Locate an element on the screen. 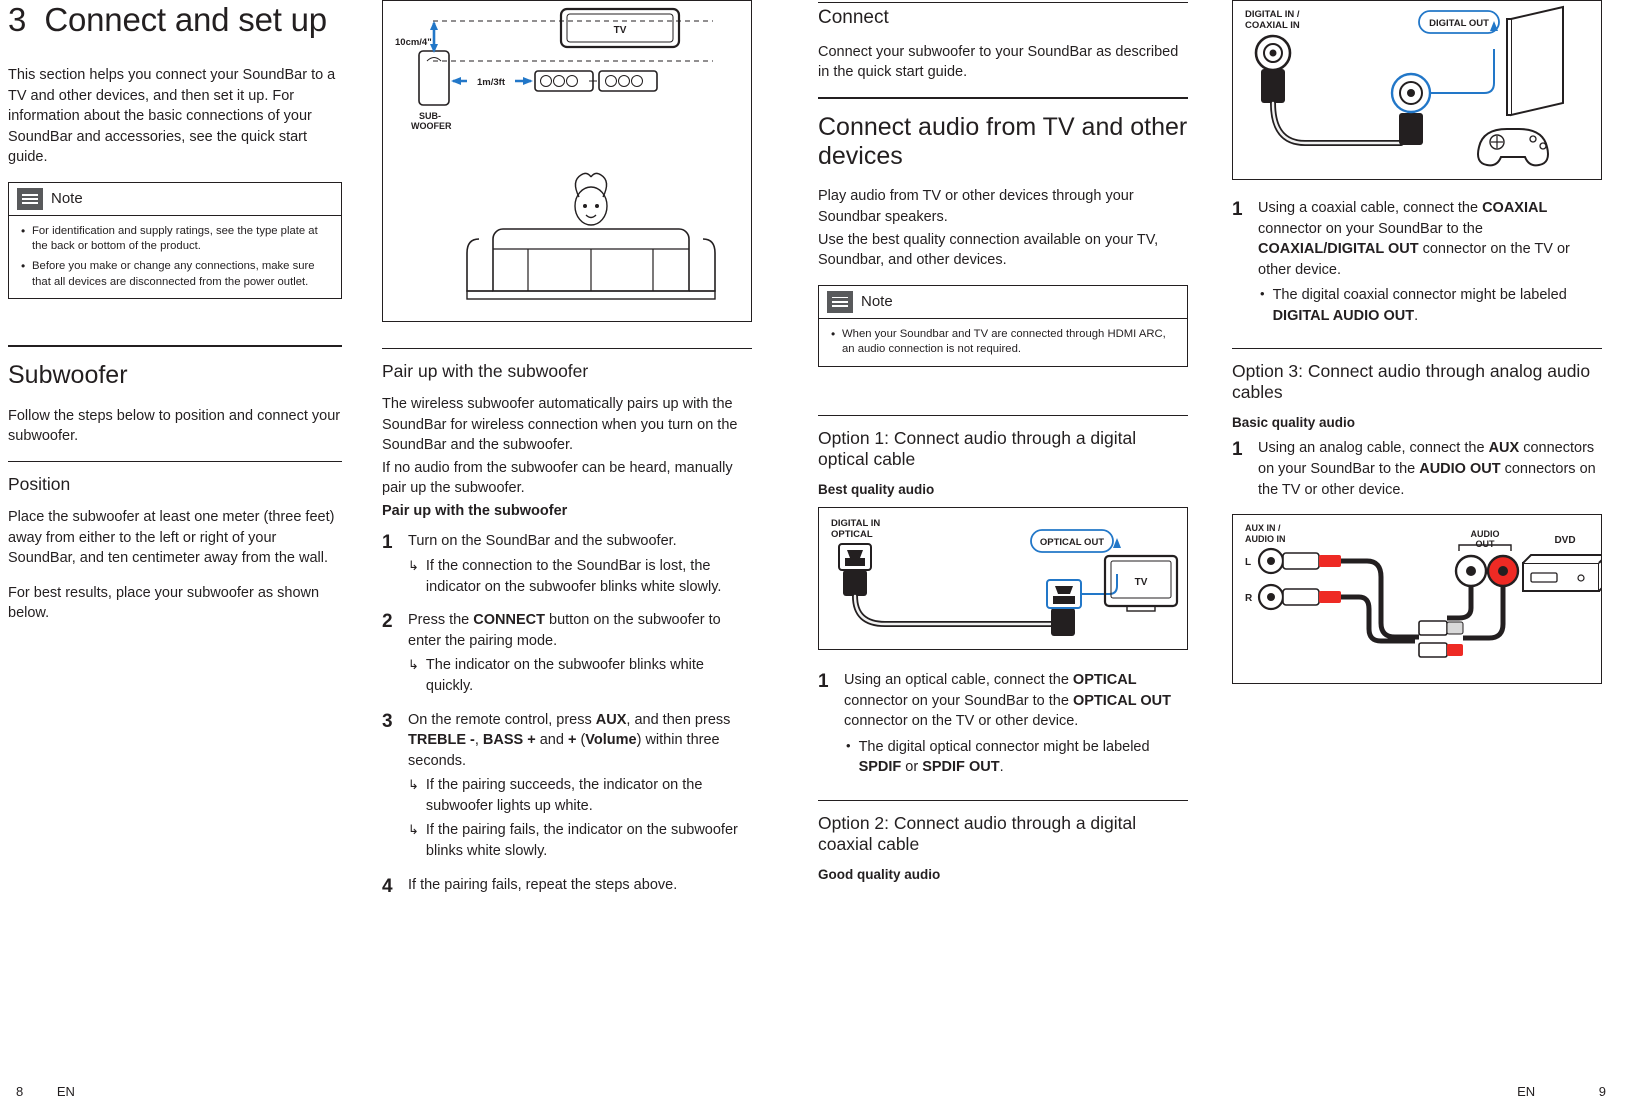 This screenshot has height=1113, width=1642. step-text: Turn on the SoundBar and the subwoofer. is located at coordinates (542, 541).